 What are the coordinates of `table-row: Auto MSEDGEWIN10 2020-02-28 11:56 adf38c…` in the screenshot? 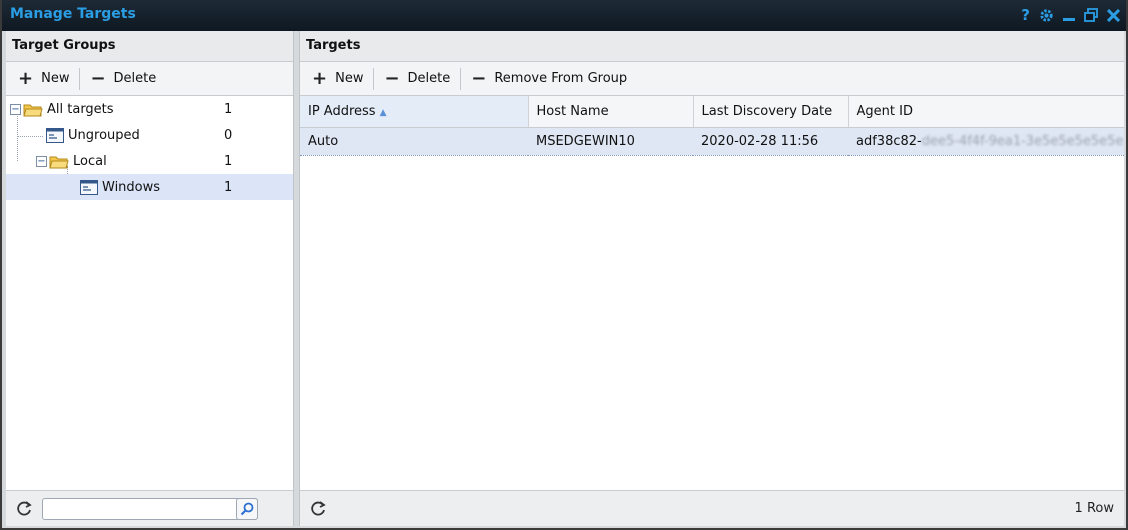 It's located at (712, 141).